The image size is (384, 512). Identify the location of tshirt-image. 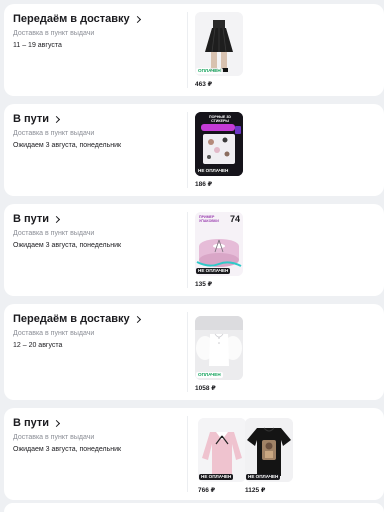
(269, 450).